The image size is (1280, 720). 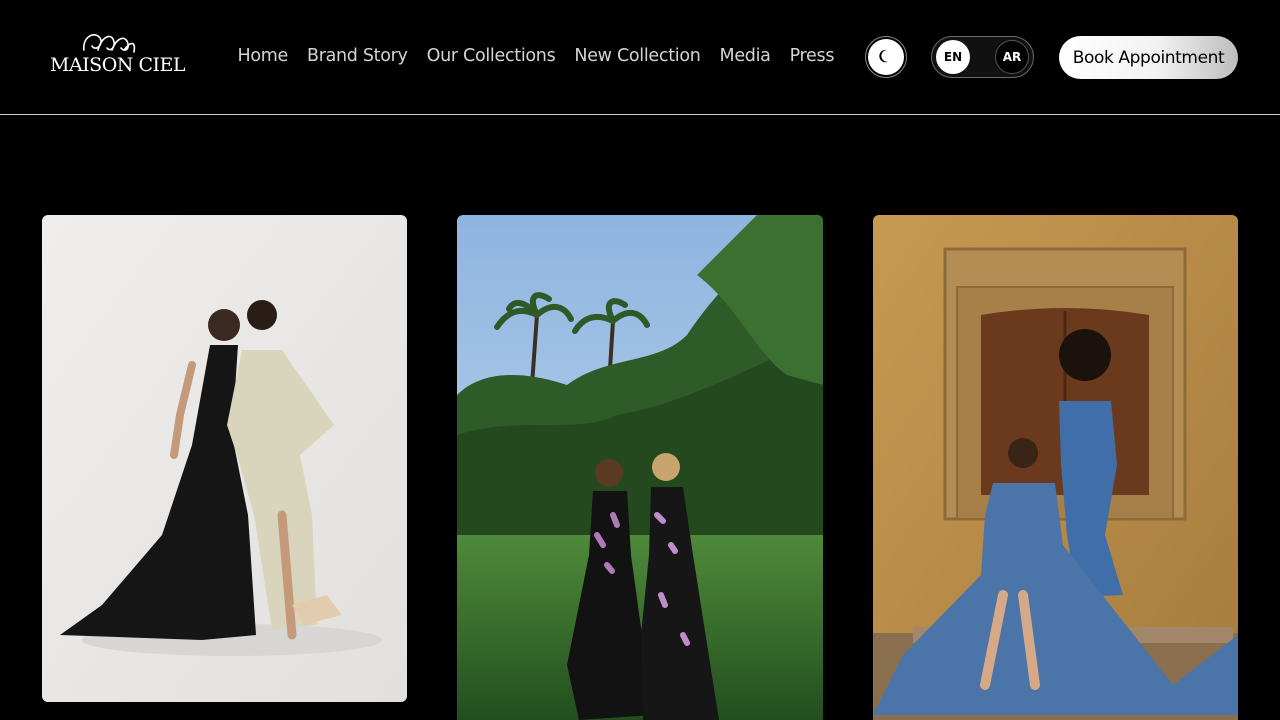 What do you see at coordinates (109, 43) in the screenshot?
I see `logo-monogram-icon` at bounding box center [109, 43].